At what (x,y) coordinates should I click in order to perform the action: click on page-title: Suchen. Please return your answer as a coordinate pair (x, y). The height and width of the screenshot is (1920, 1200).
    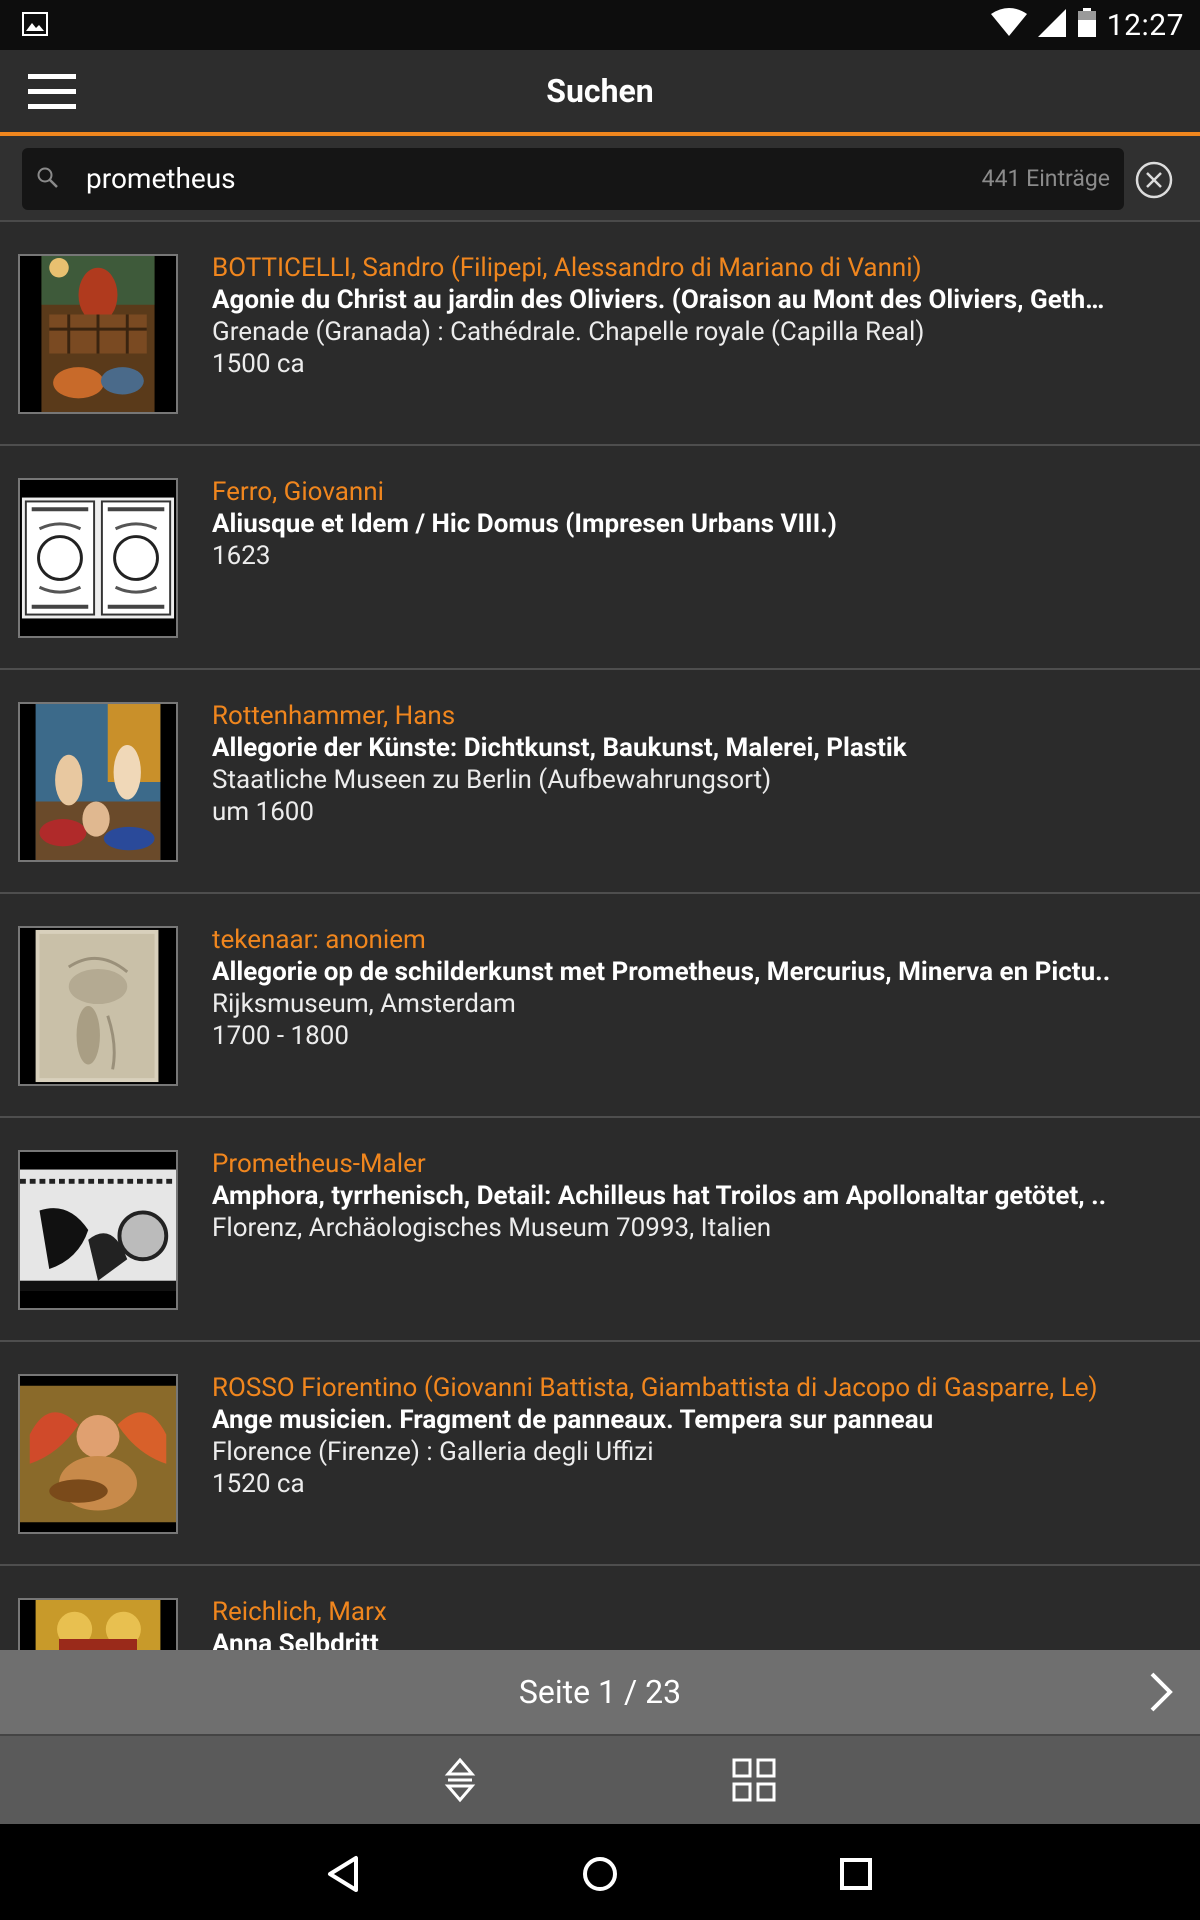
    Looking at the image, I should click on (600, 91).